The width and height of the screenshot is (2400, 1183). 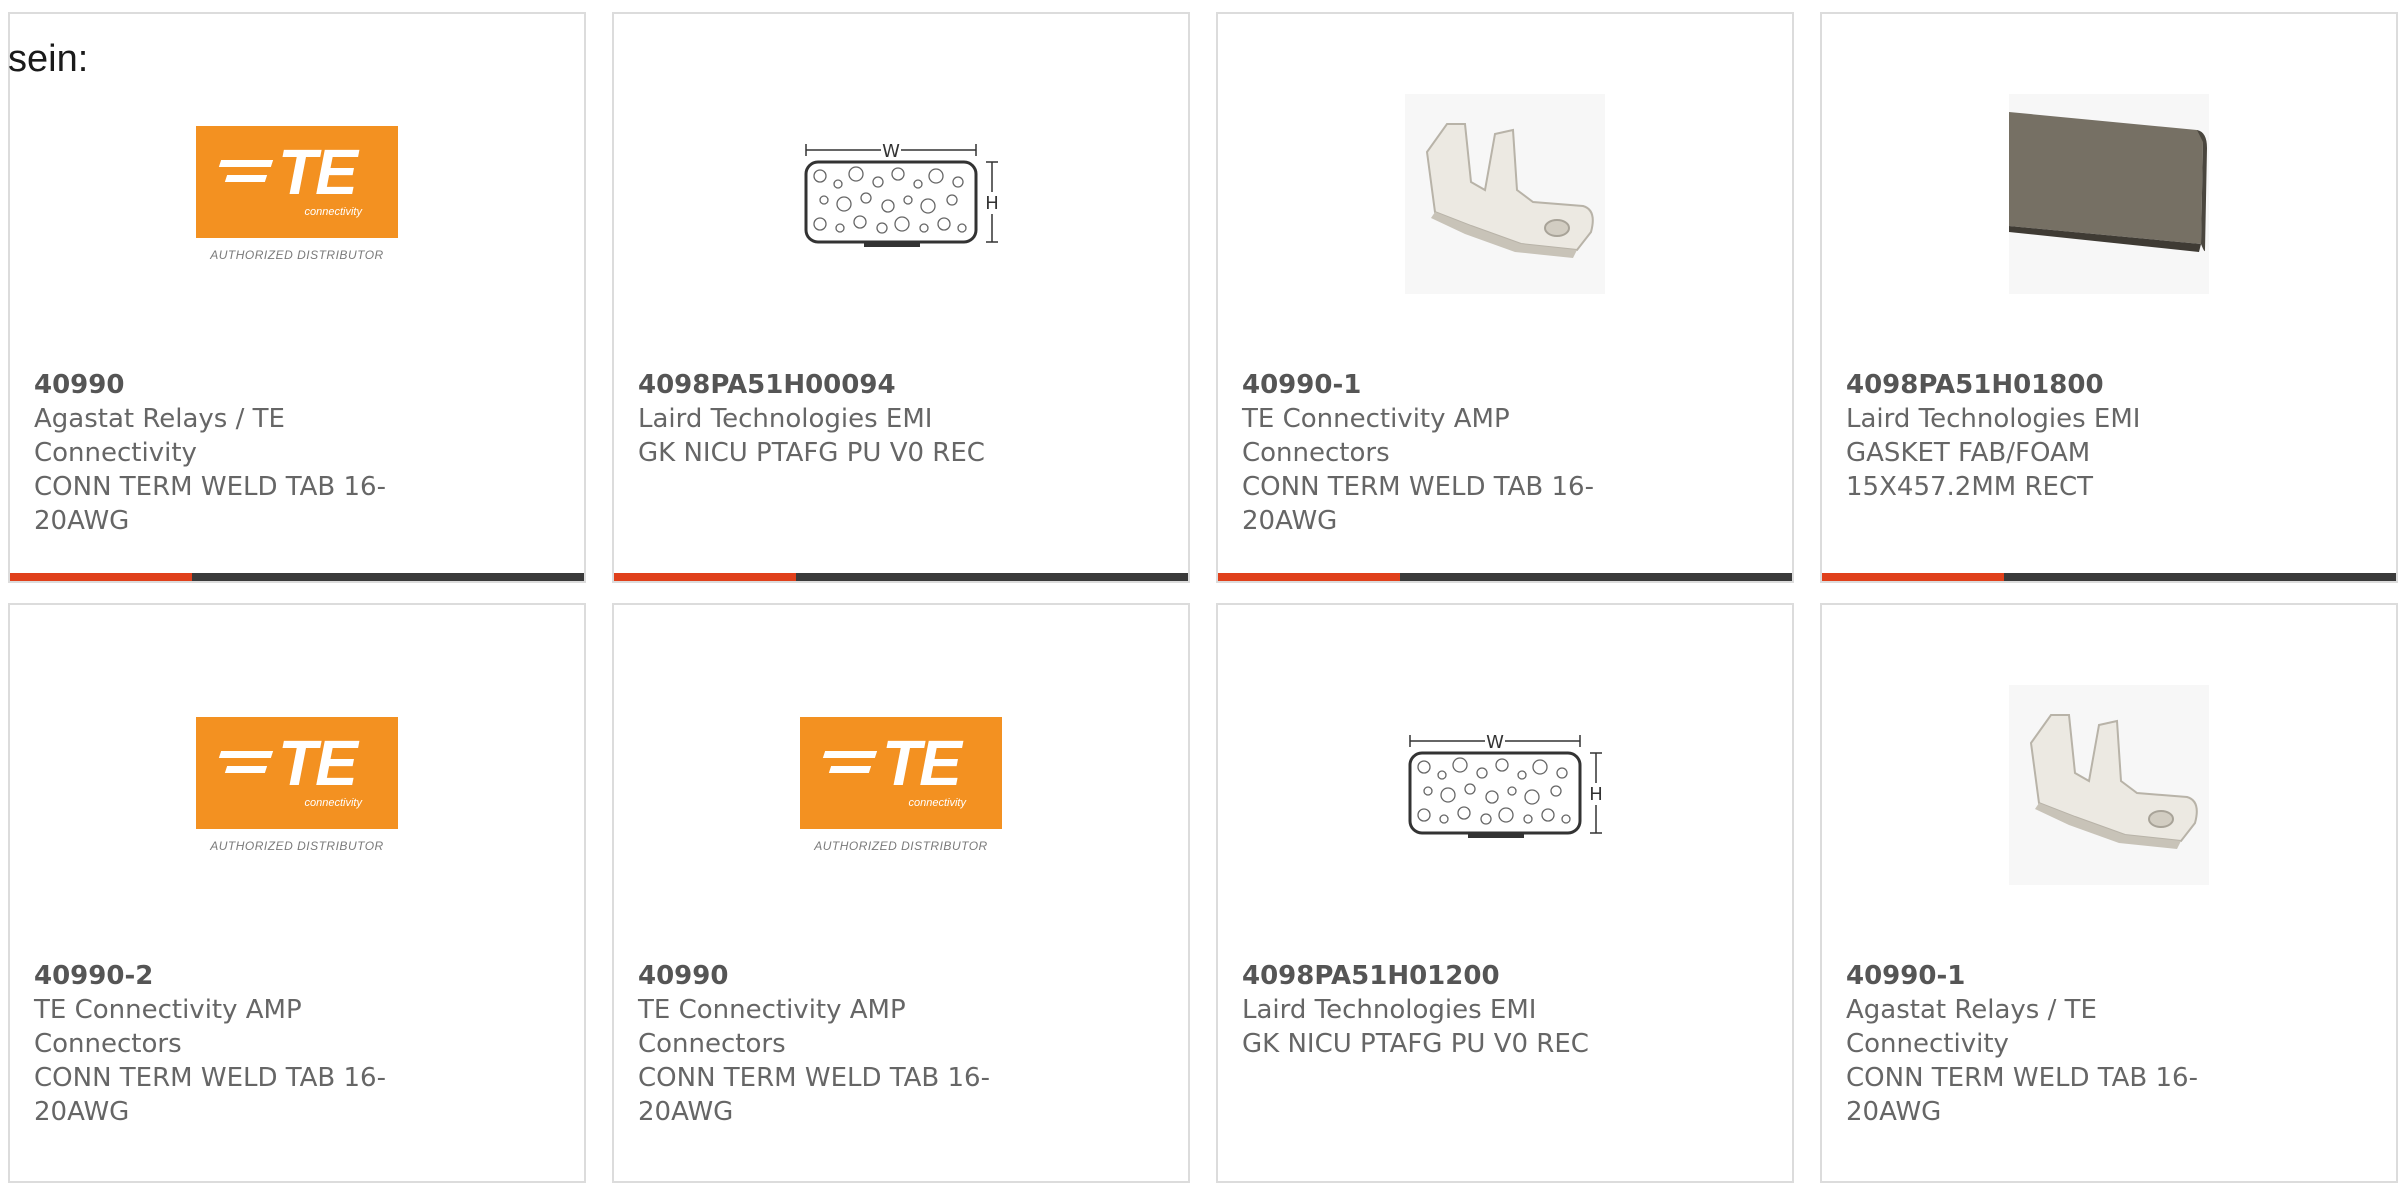 What do you see at coordinates (1452, 976) in the screenshot?
I see `part-number: 4098PA51H01200` at bounding box center [1452, 976].